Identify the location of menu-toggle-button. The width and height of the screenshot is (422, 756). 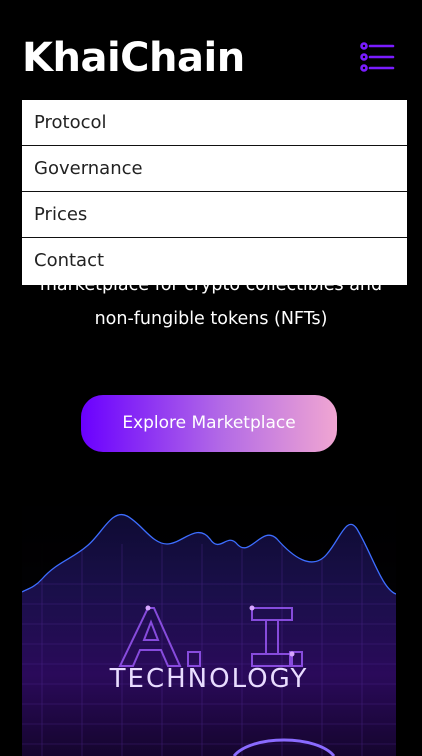
(378, 57).